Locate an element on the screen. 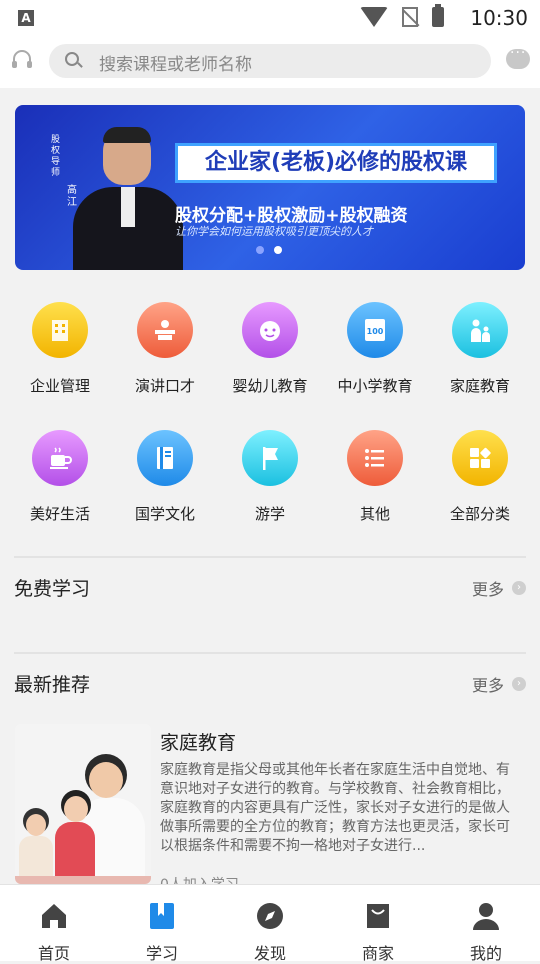  category-item-study-tour: 游学 is located at coordinates (270, 471).